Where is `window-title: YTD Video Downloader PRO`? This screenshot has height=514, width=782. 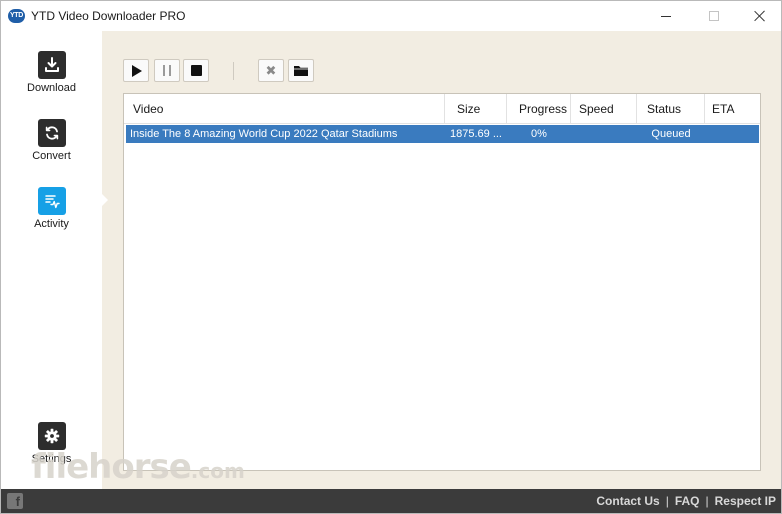
window-title: YTD Video Downloader PRO is located at coordinates (108, 16).